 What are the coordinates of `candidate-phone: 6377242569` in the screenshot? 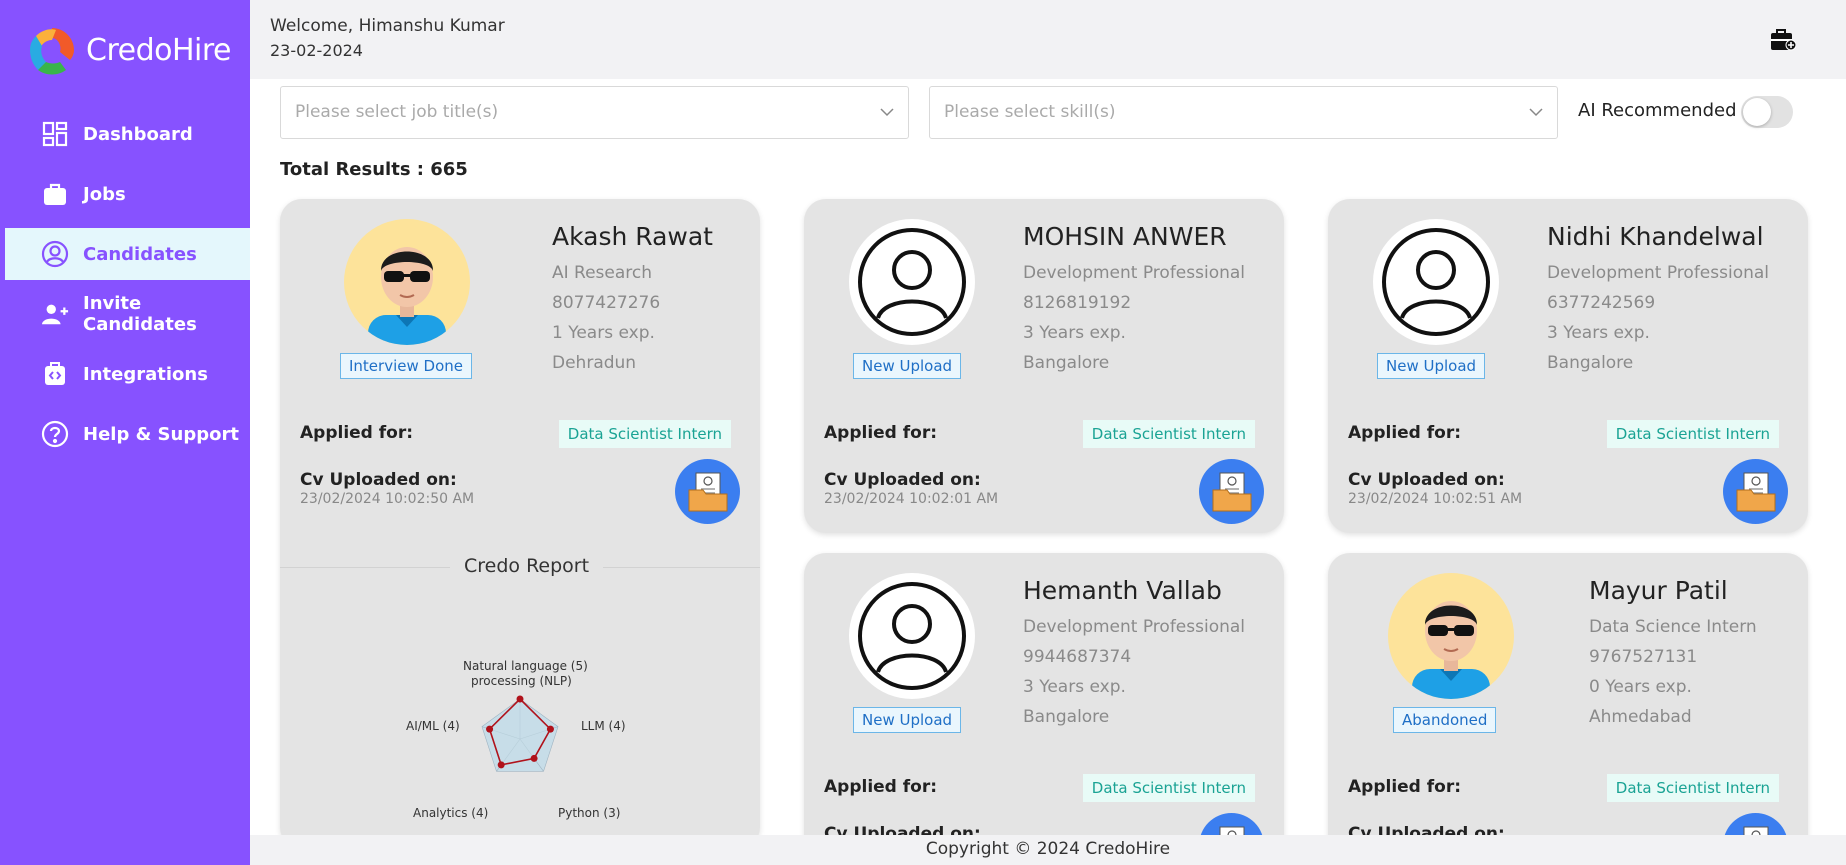 It's located at (1601, 303).